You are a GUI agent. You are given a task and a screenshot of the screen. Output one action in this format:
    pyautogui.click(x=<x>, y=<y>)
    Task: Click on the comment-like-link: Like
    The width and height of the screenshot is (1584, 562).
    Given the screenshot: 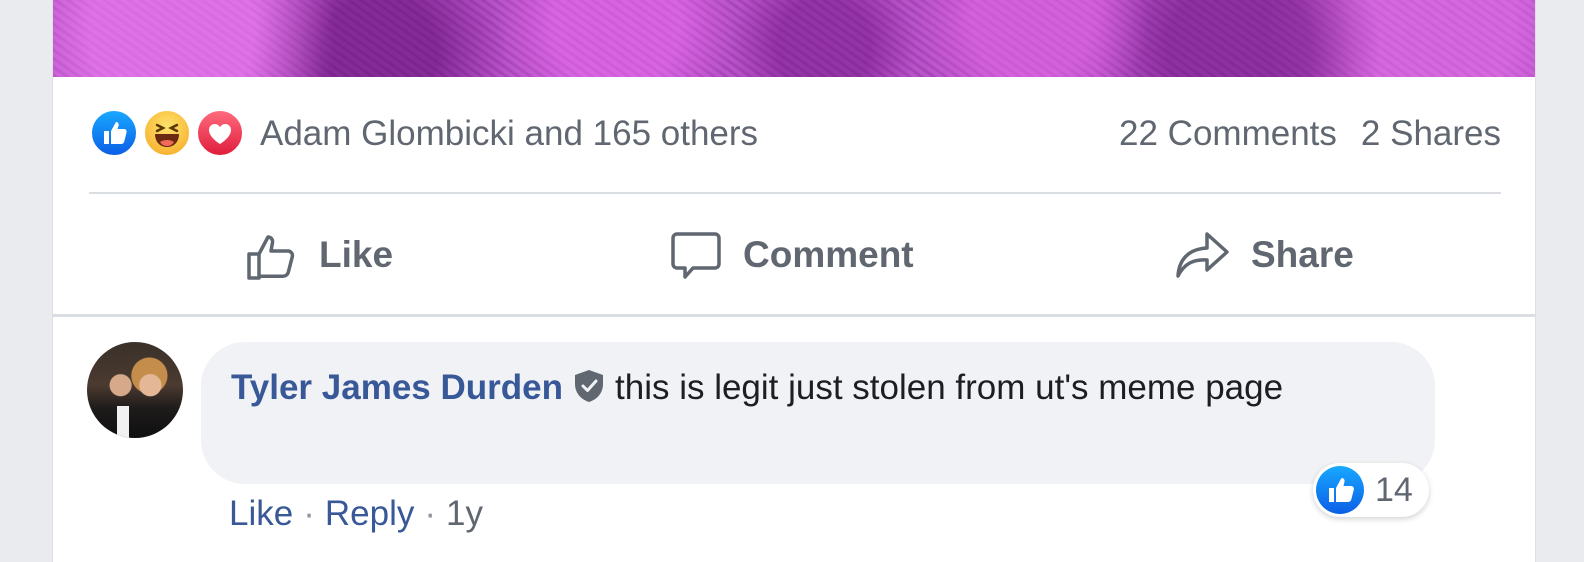 What is the action you would take?
    pyautogui.click(x=261, y=513)
    